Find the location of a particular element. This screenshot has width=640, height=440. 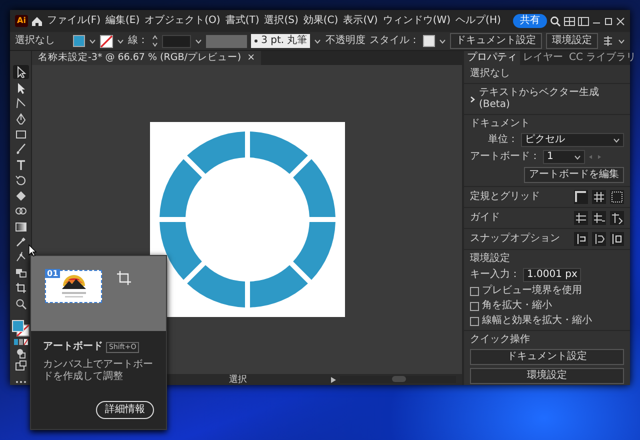

spinner-icon is located at coordinates (155, 41).